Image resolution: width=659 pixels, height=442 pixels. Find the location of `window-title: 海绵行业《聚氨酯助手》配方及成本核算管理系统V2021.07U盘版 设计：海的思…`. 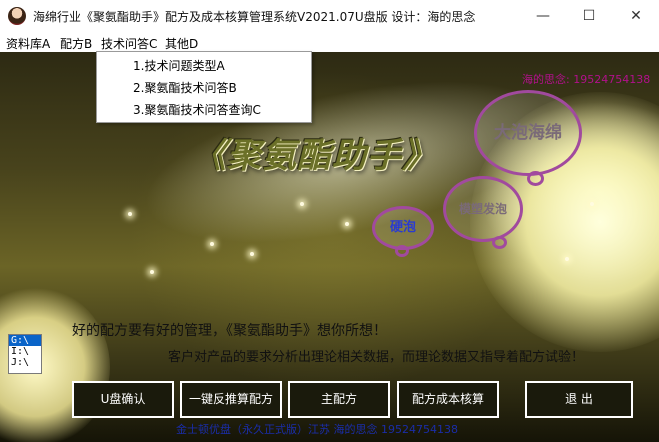

window-title: 海绵行业《聚氨酯助手》配方及成本核算管理系统V2021.07U盘版 设计：海的思… is located at coordinates (254, 17).